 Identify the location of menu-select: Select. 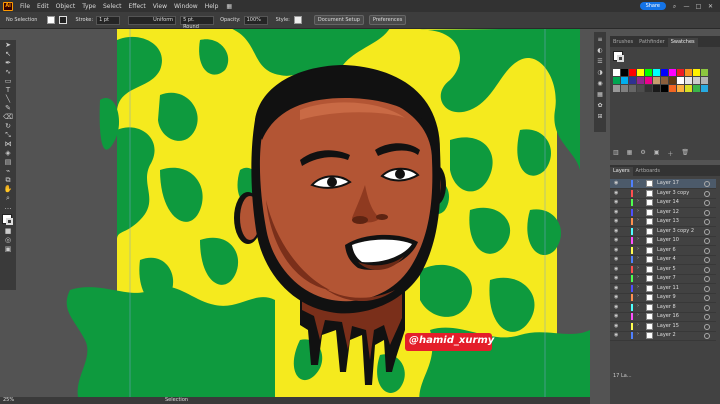
(112, 6).